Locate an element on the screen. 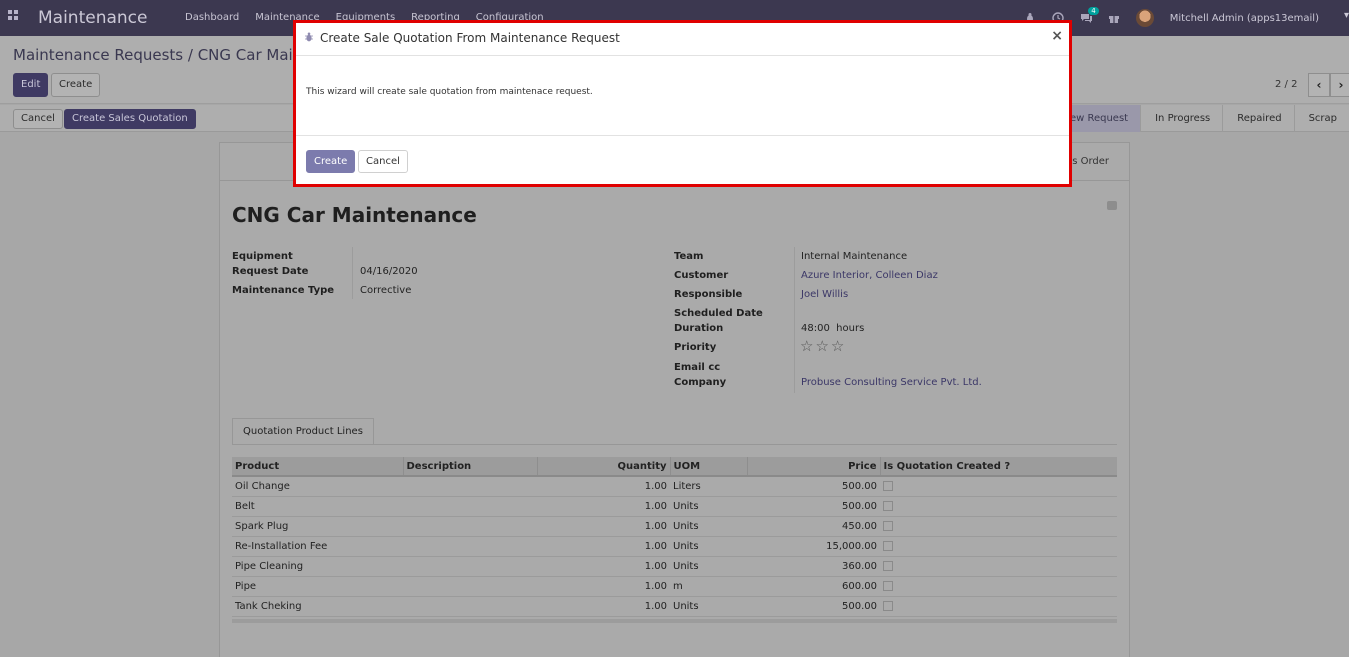 The image size is (1349, 657). column-header-price: Price is located at coordinates (813, 467).